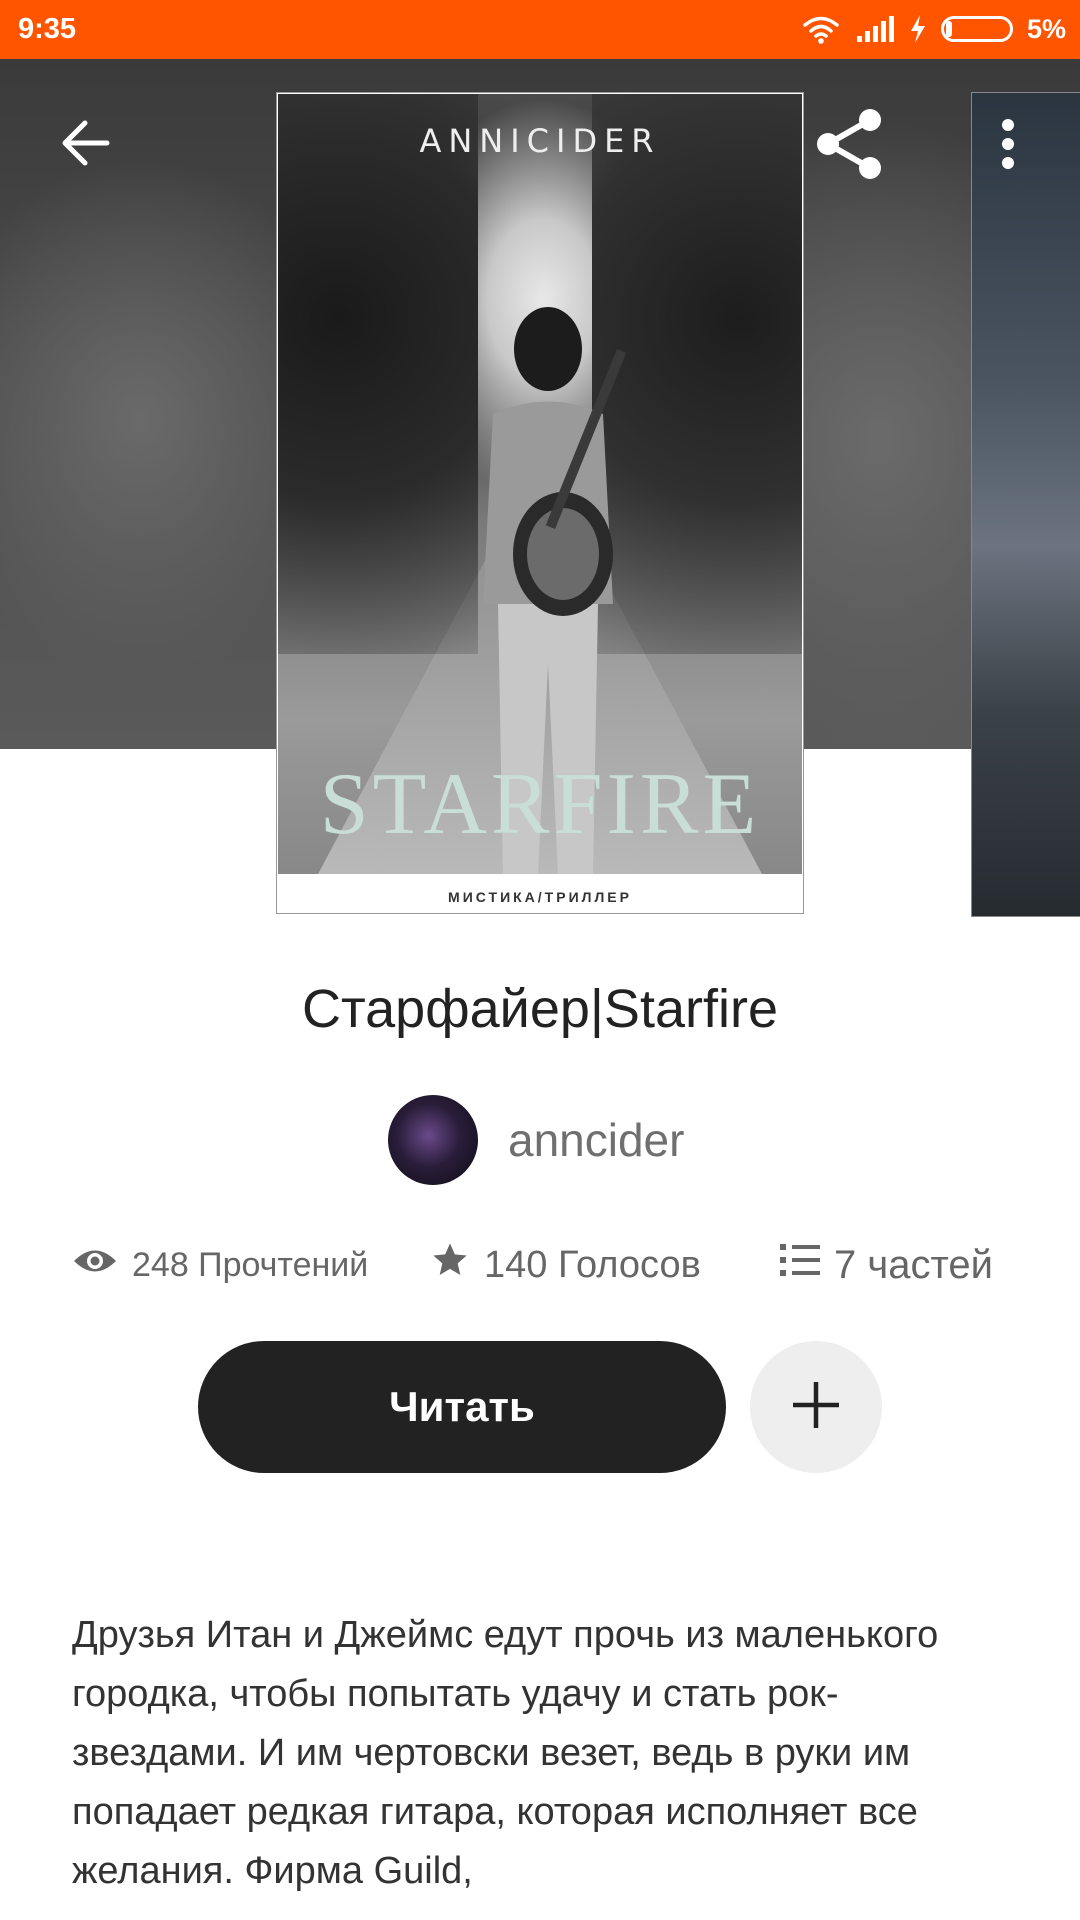 The height and width of the screenshot is (1920, 1080). What do you see at coordinates (540, 141) in the screenshot?
I see `cover-author: ANNICIDER` at bounding box center [540, 141].